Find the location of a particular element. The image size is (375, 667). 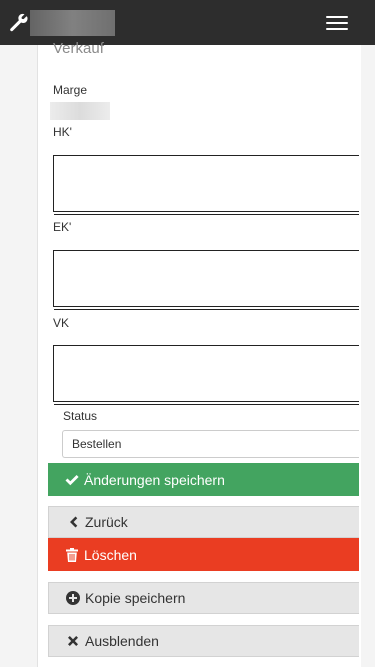

vk-label: VK is located at coordinates (61, 323).